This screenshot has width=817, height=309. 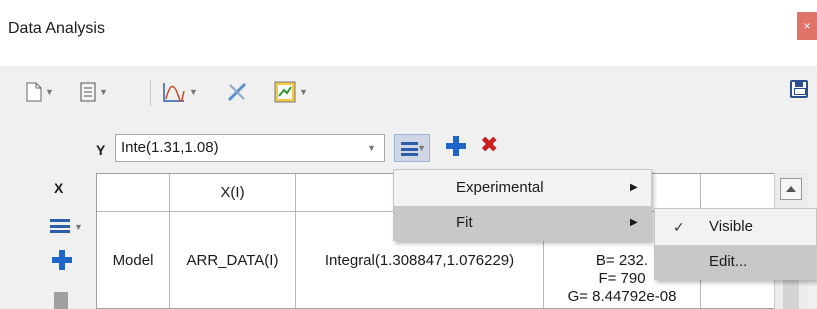 I want to click on menu-item-fit: Fit ▶, so click(x=522, y=223).